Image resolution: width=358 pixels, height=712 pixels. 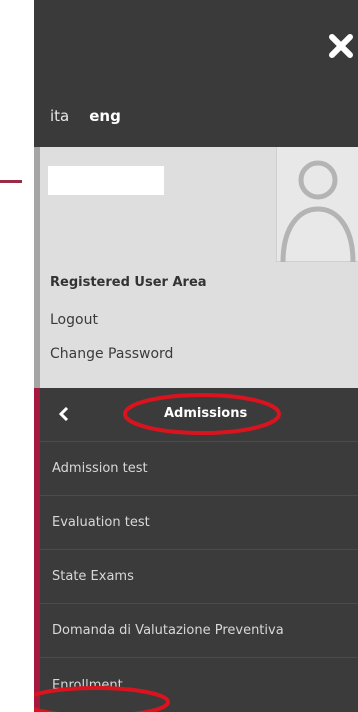 I want to click on avatar, so click(x=317, y=205).